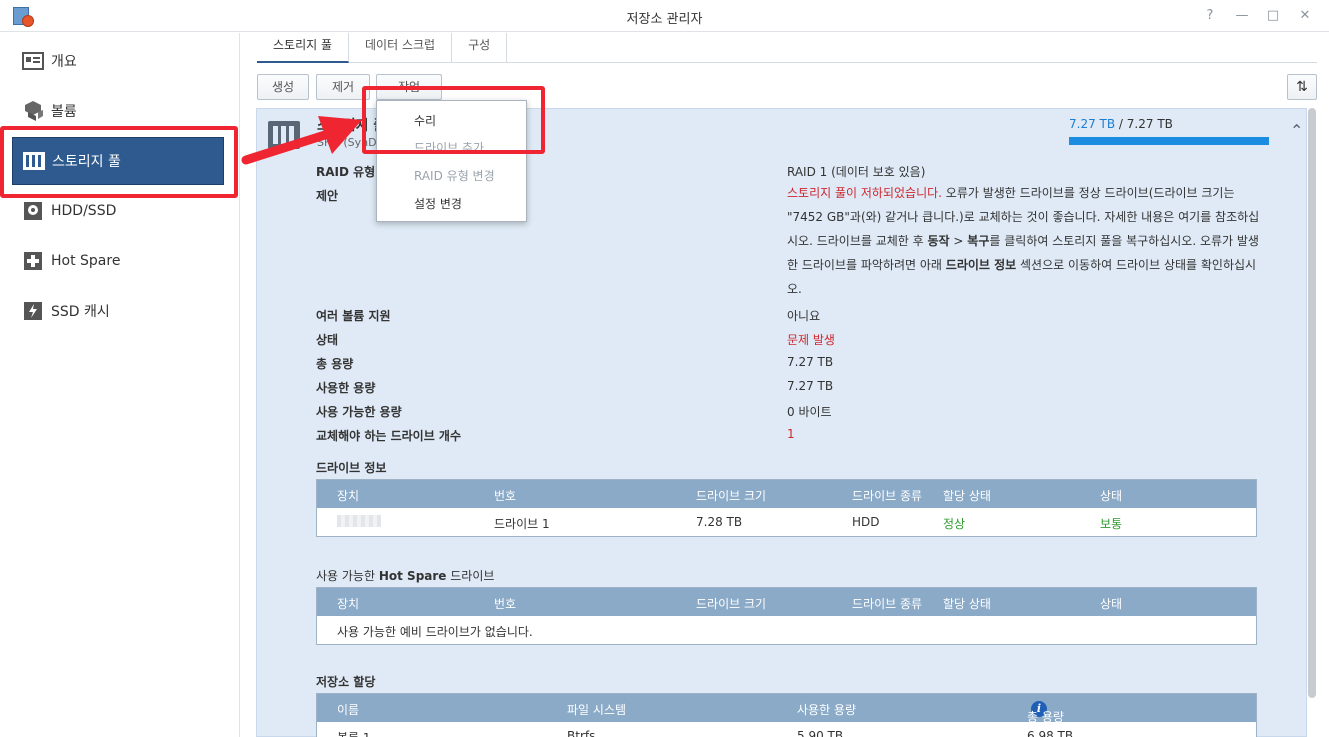  What do you see at coordinates (804, 316) in the screenshot?
I see `property-value: 아니요` at bounding box center [804, 316].